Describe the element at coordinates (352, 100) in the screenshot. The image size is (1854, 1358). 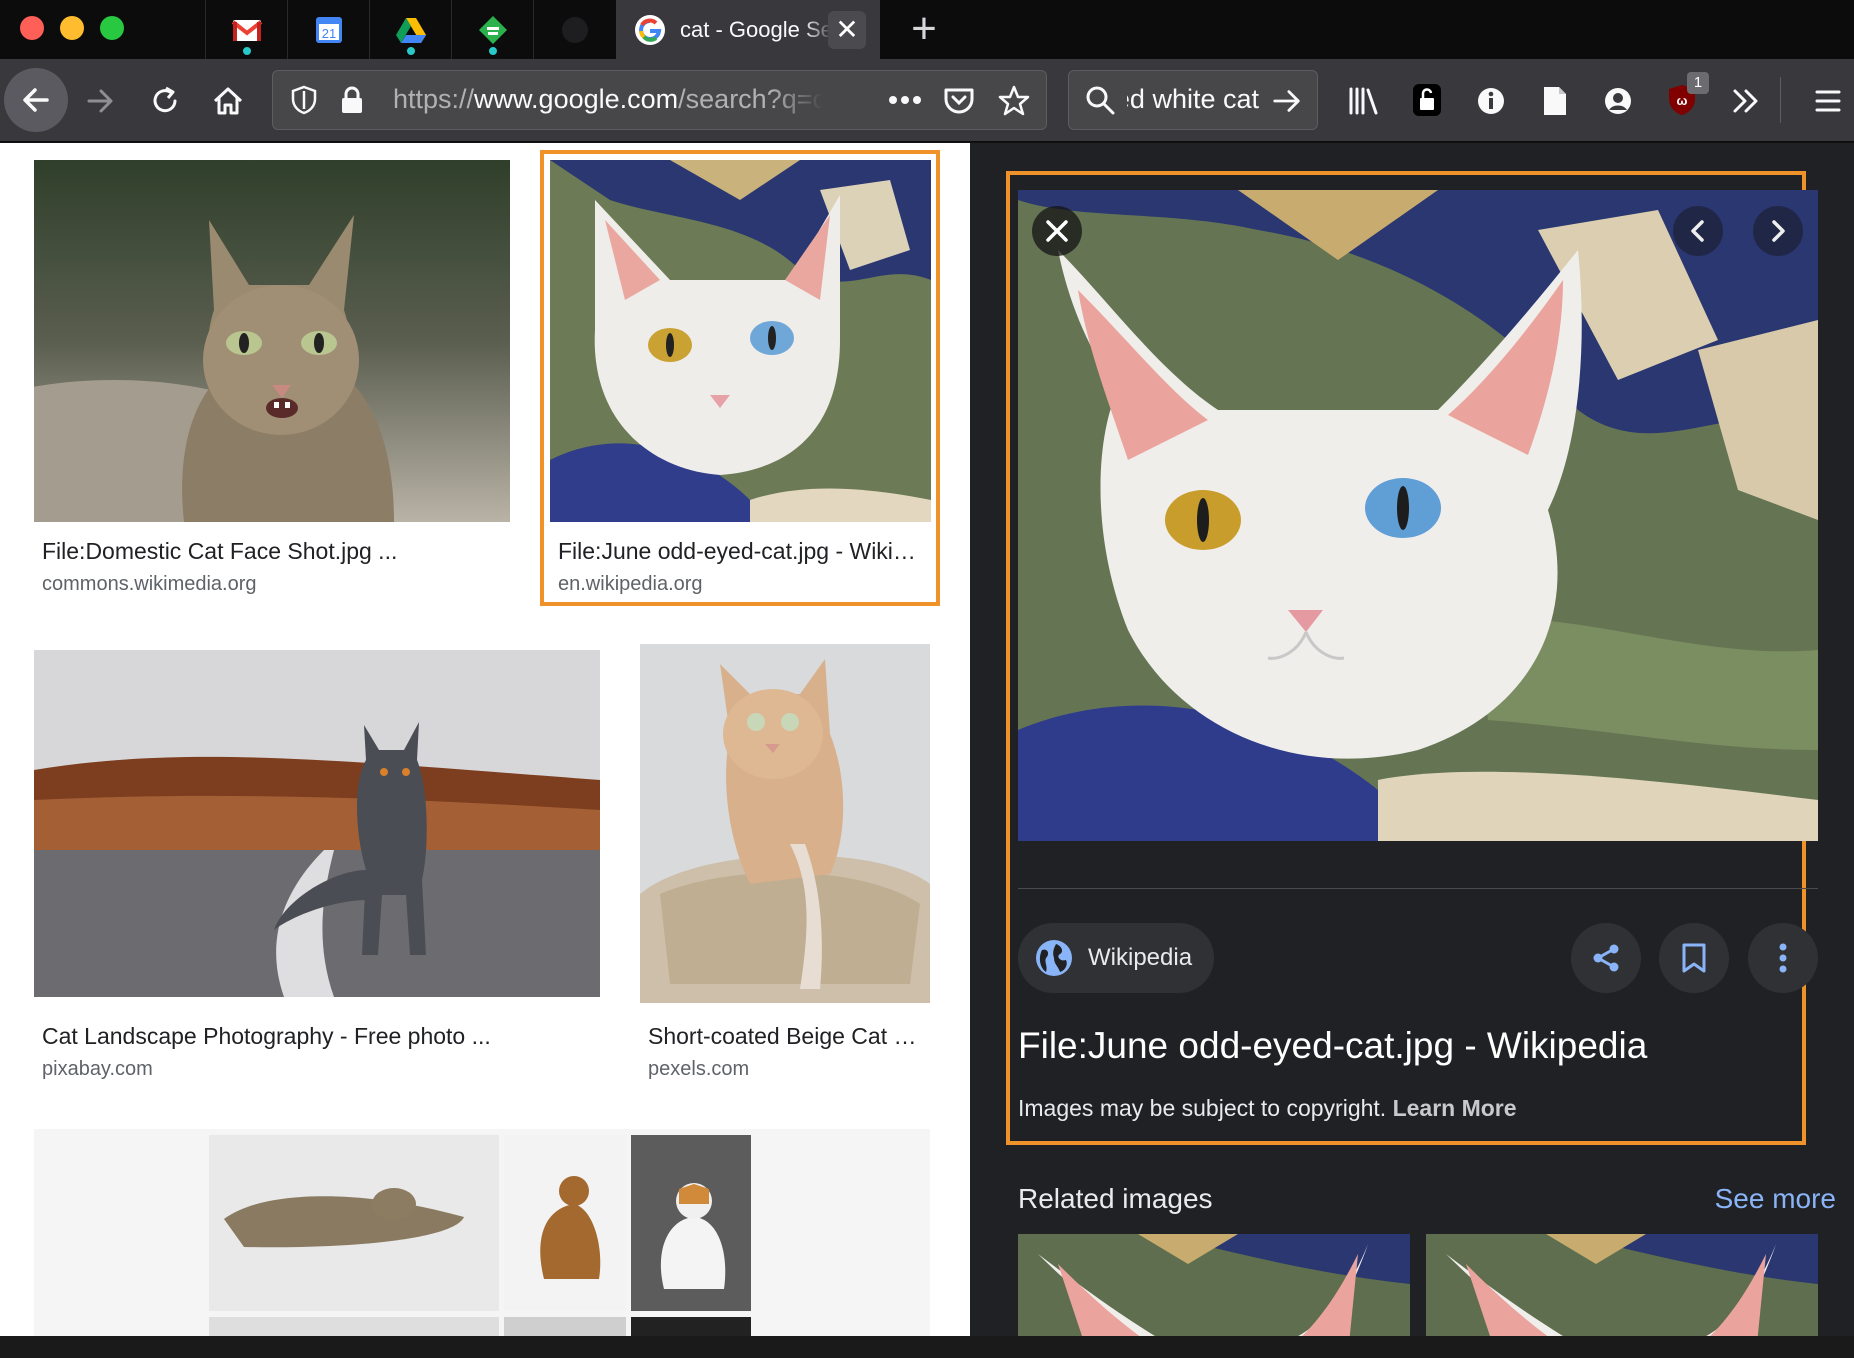
I see `padlock-icon` at that location.